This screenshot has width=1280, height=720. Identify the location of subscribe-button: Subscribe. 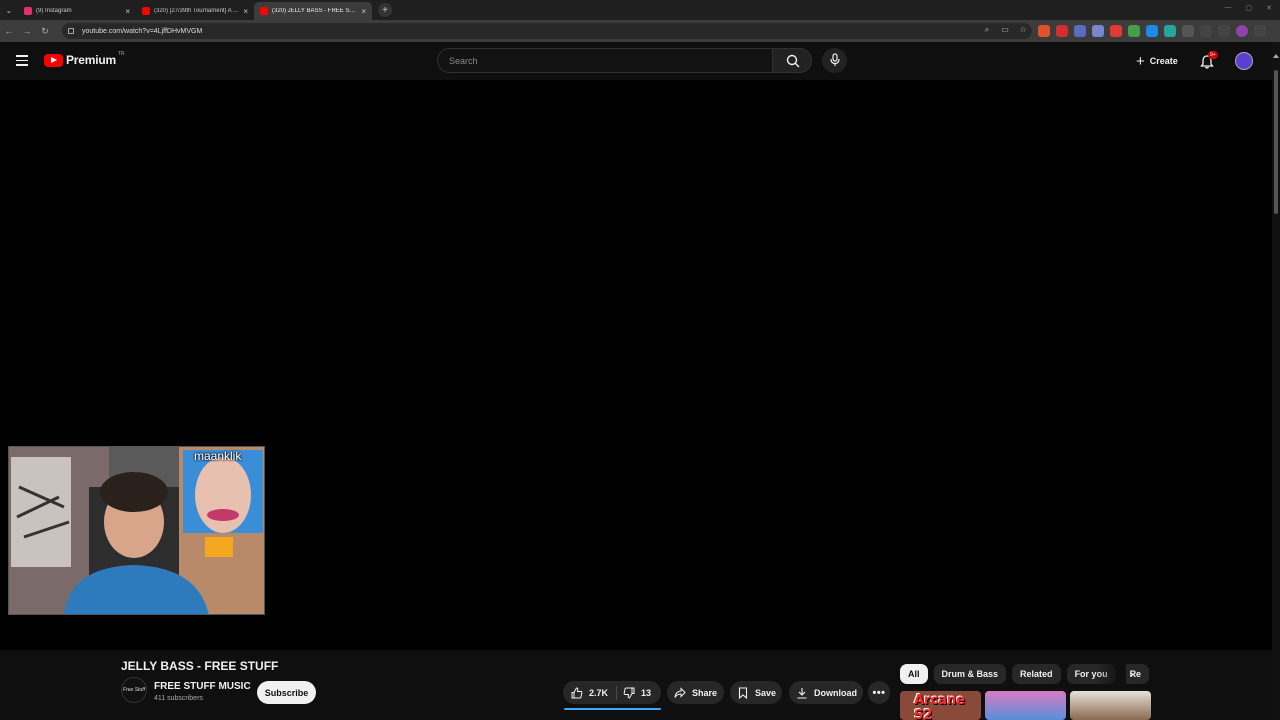
(286, 692).